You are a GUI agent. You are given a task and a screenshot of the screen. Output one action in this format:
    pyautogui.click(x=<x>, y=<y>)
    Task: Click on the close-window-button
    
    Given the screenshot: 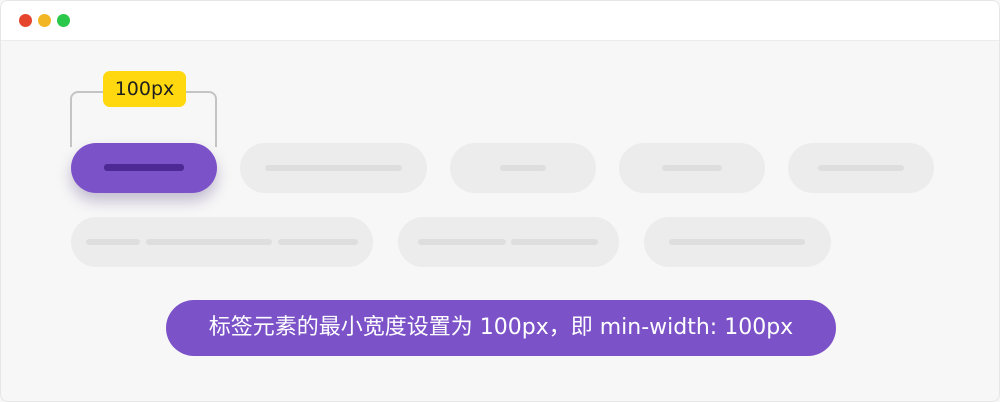 What is the action you would take?
    pyautogui.click(x=25, y=20)
    